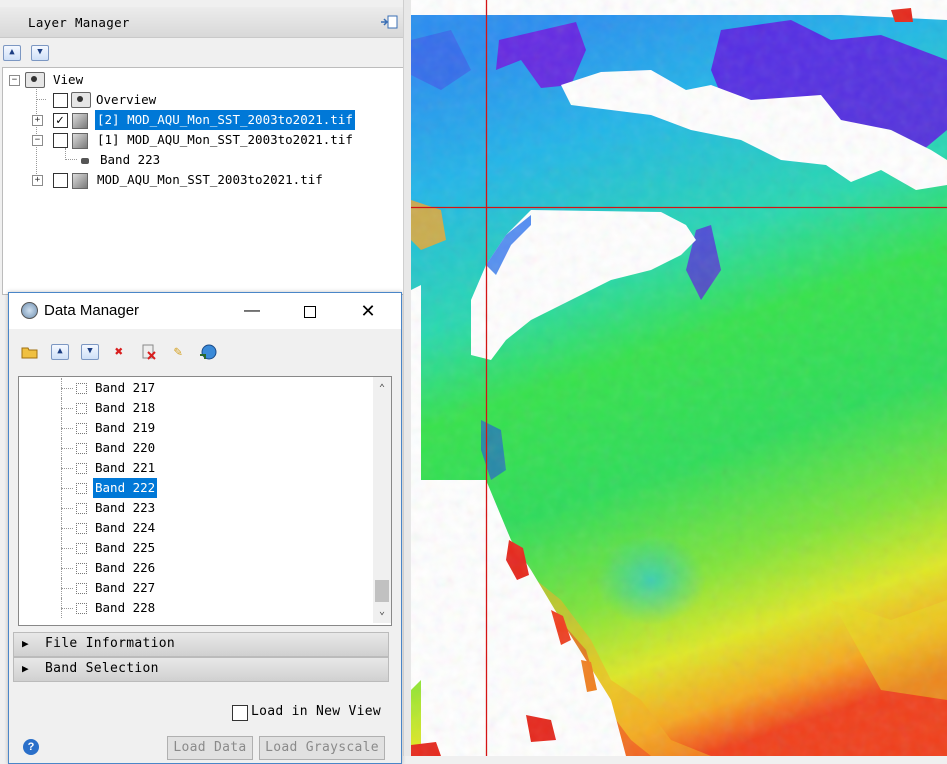 The image size is (947, 764). I want to click on tree-item-layer: + MOD_AQU_Mon_SST_2003to2021.tif, so click(202, 180).